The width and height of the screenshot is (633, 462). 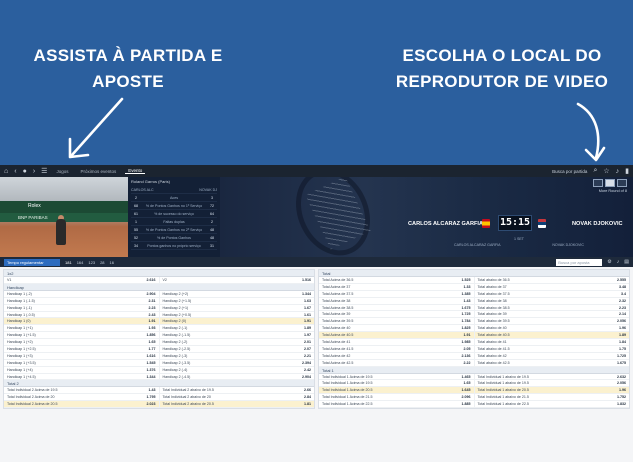 What do you see at coordinates (306, 377) in the screenshot?
I see `odds-value: 2.904` at bounding box center [306, 377].